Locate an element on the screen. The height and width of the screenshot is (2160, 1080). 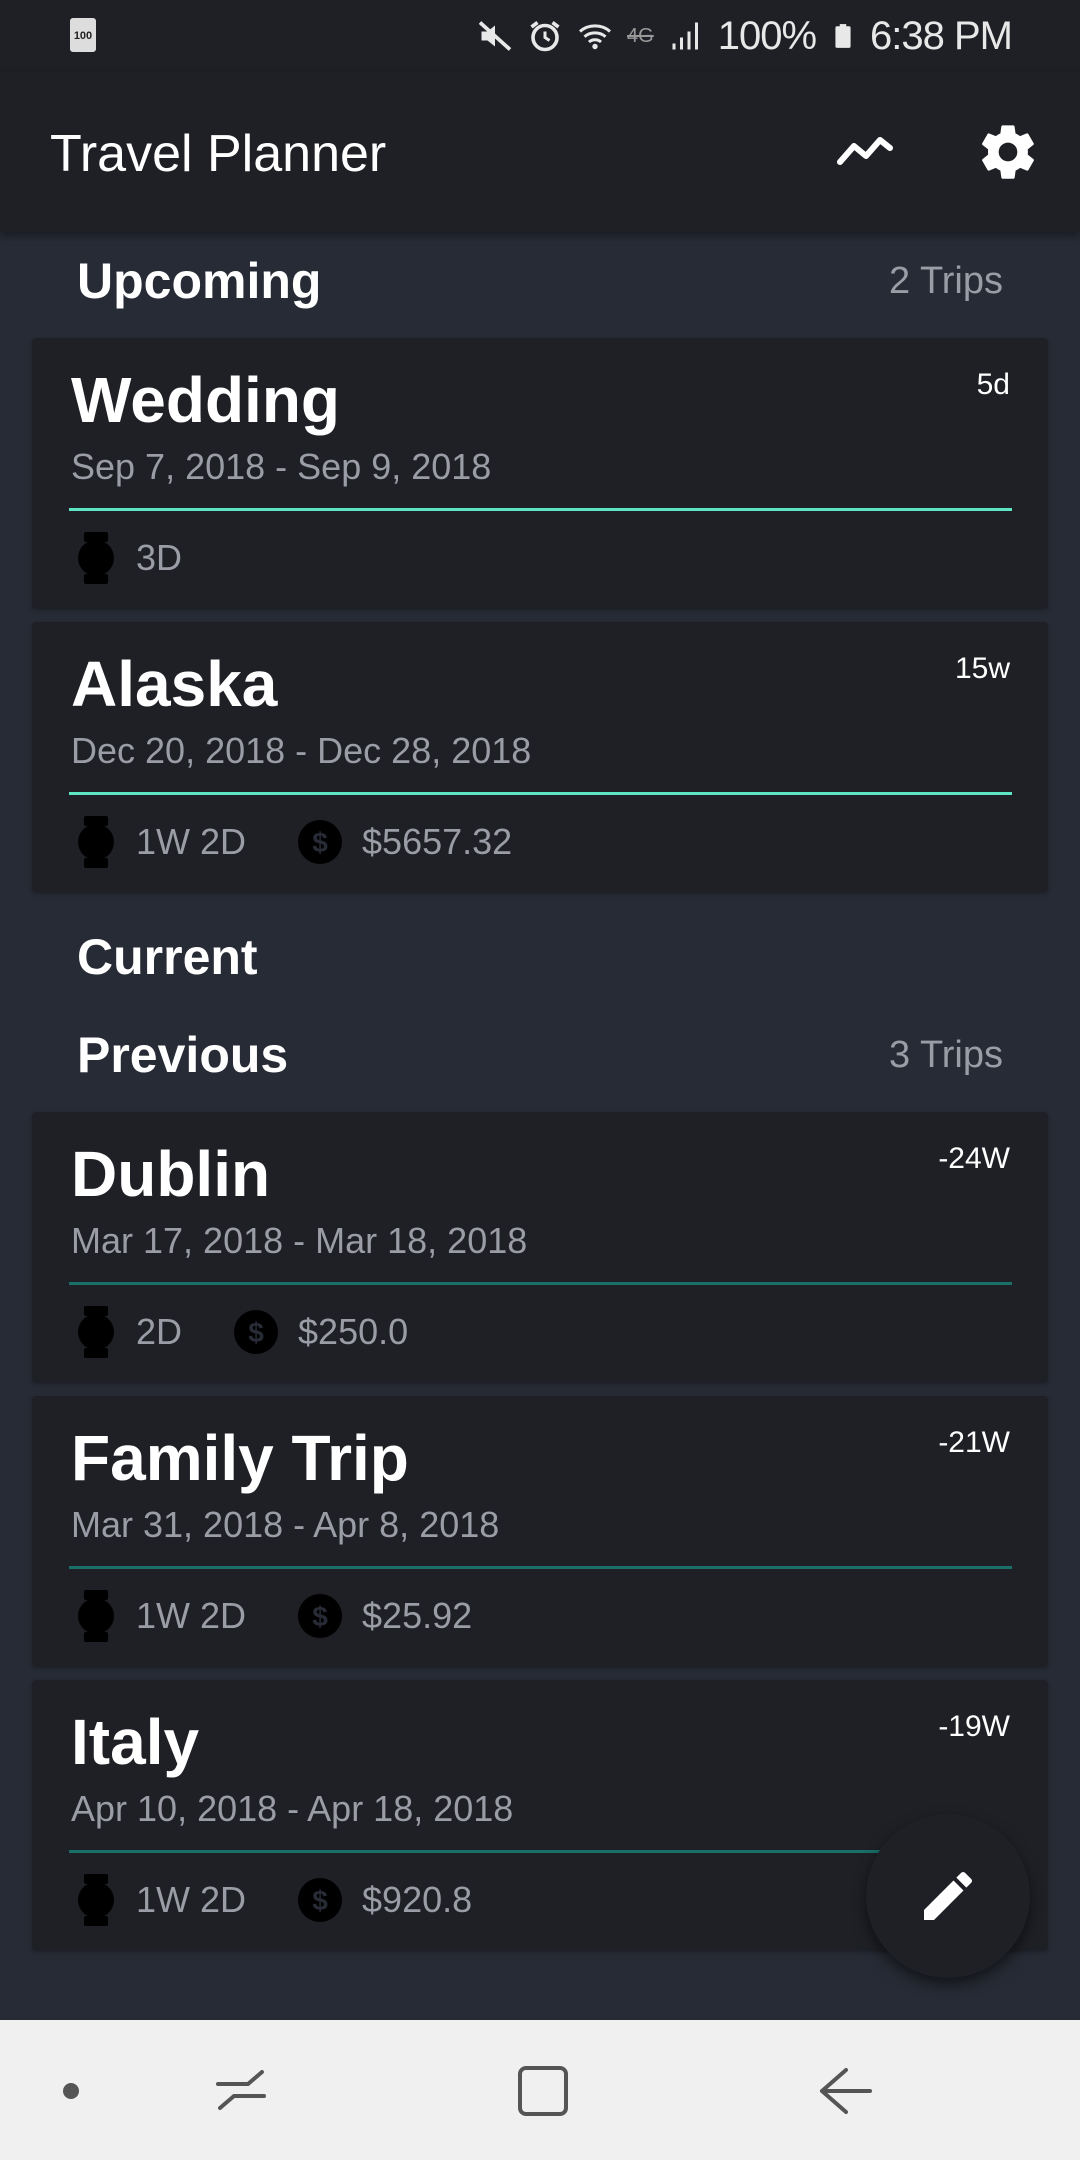
trip-dates: Mar 17, 2018 - Mar 18, 2018 is located at coordinates (299, 1240).